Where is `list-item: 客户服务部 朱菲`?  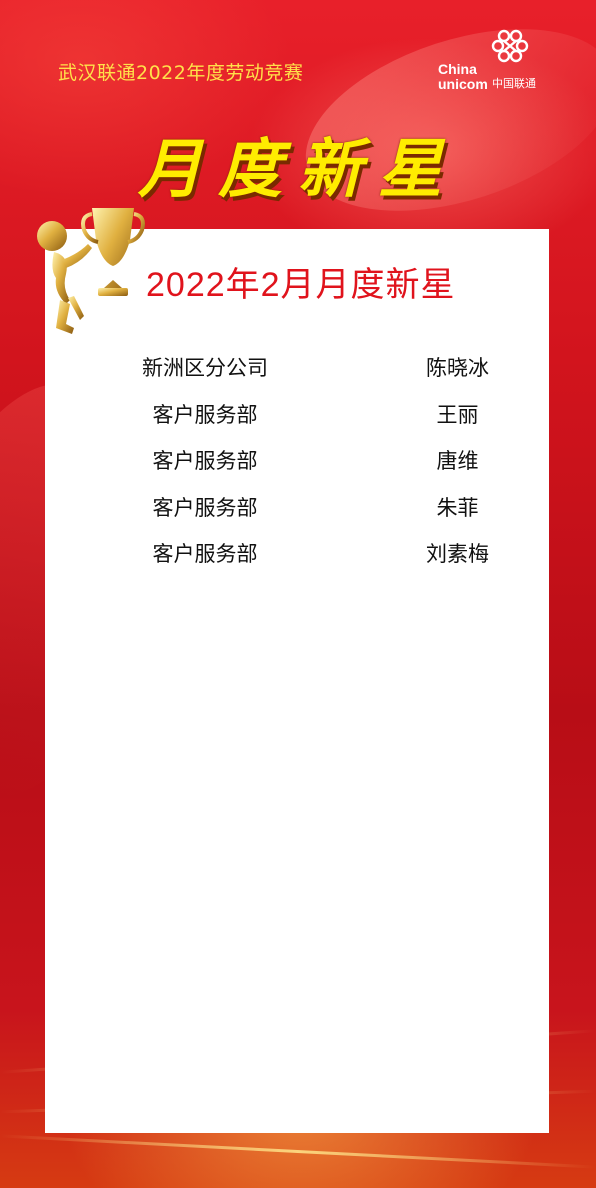 list-item: 客户服务部 朱菲 is located at coordinates (297, 515).